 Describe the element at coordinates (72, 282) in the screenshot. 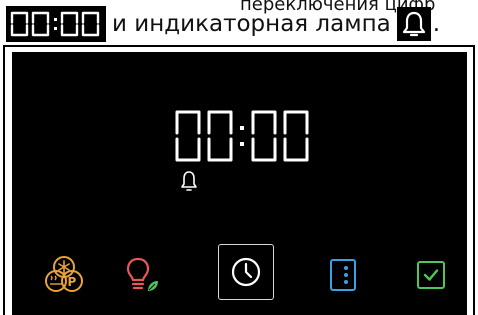

I see `svg-text: P` at that location.